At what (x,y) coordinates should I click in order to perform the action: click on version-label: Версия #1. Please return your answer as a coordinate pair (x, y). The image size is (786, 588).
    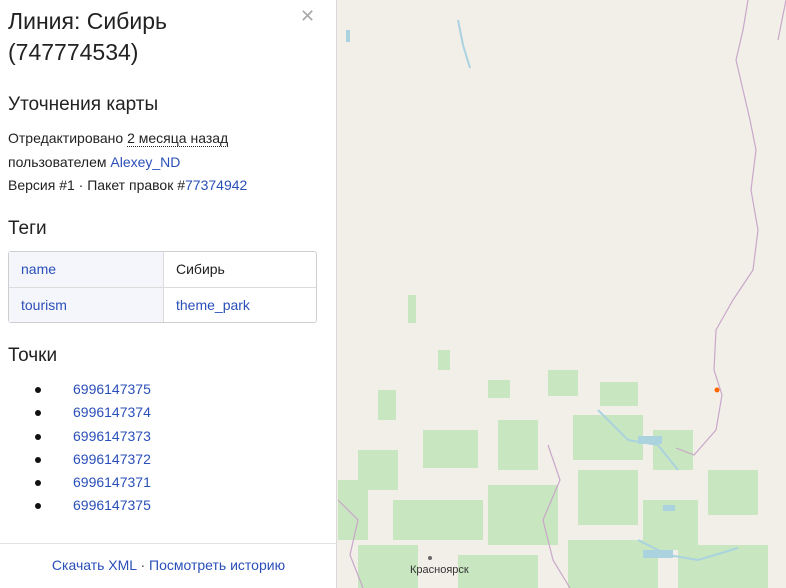
    Looking at the image, I should click on (41, 185).